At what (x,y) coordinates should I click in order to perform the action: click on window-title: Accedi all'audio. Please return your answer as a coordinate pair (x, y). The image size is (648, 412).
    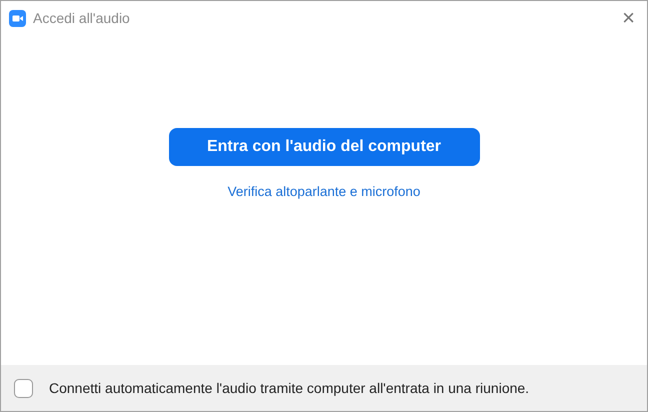
    Looking at the image, I should click on (81, 18).